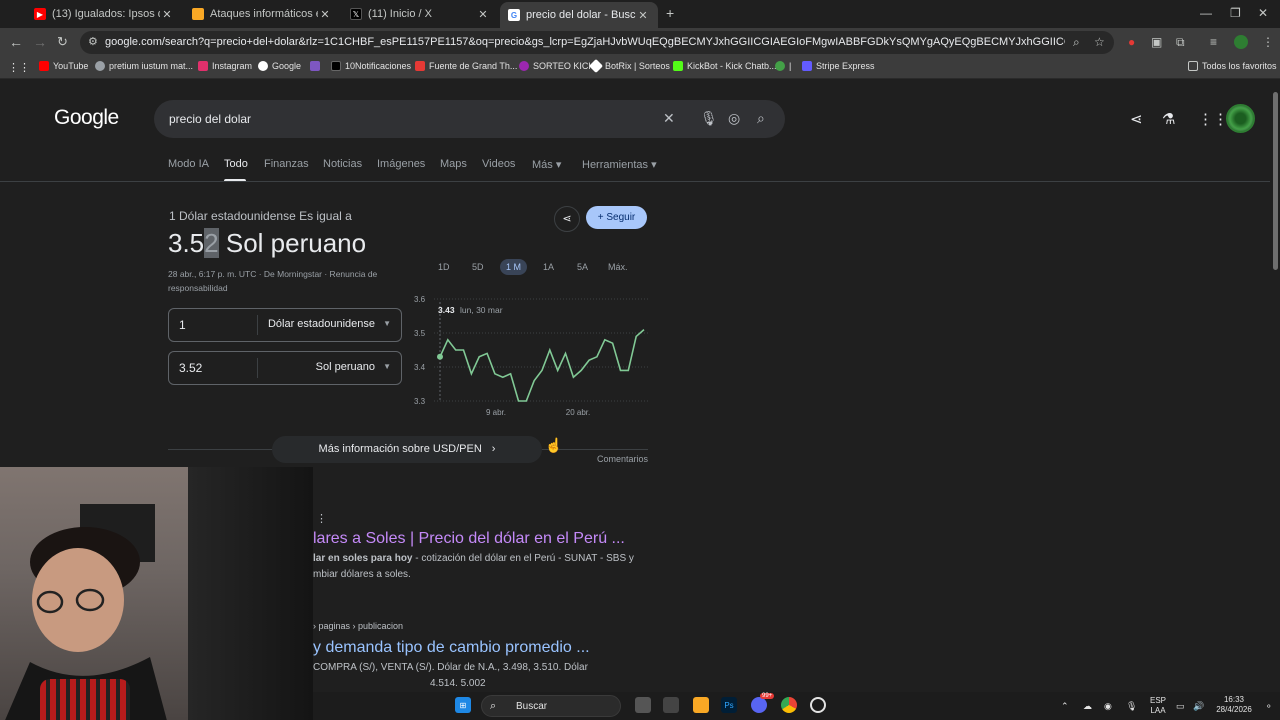 This screenshot has height=720, width=1280. I want to click on range-5d: 5D, so click(478, 267).